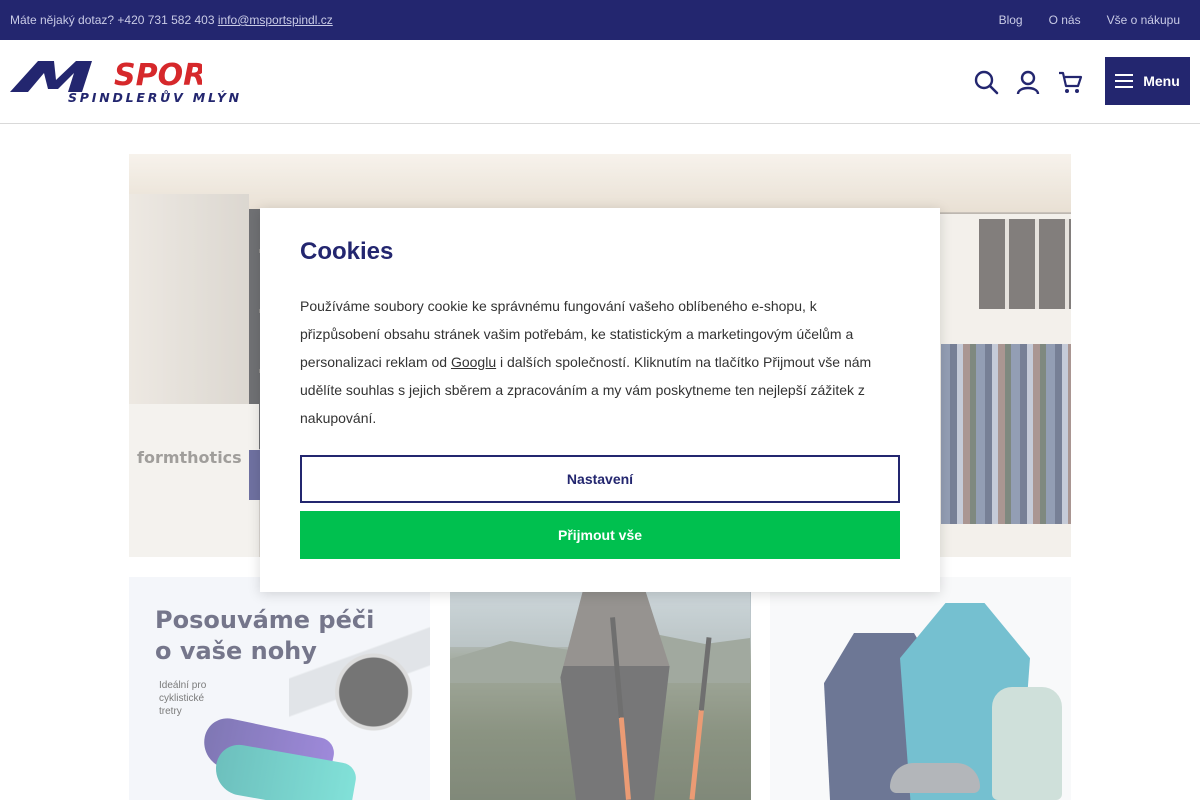 This screenshot has width=1200, height=800. Describe the element at coordinates (1124, 81) in the screenshot. I see `hamburger-icon` at that location.